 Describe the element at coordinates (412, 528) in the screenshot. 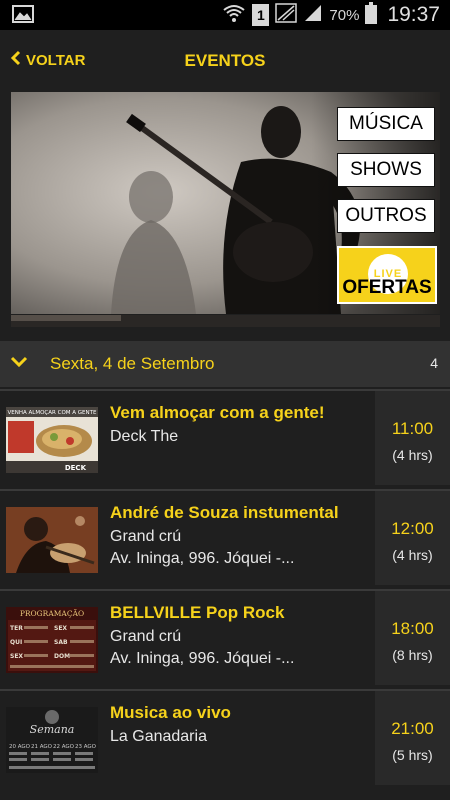

I see `event-start-time: 12:00` at that location.